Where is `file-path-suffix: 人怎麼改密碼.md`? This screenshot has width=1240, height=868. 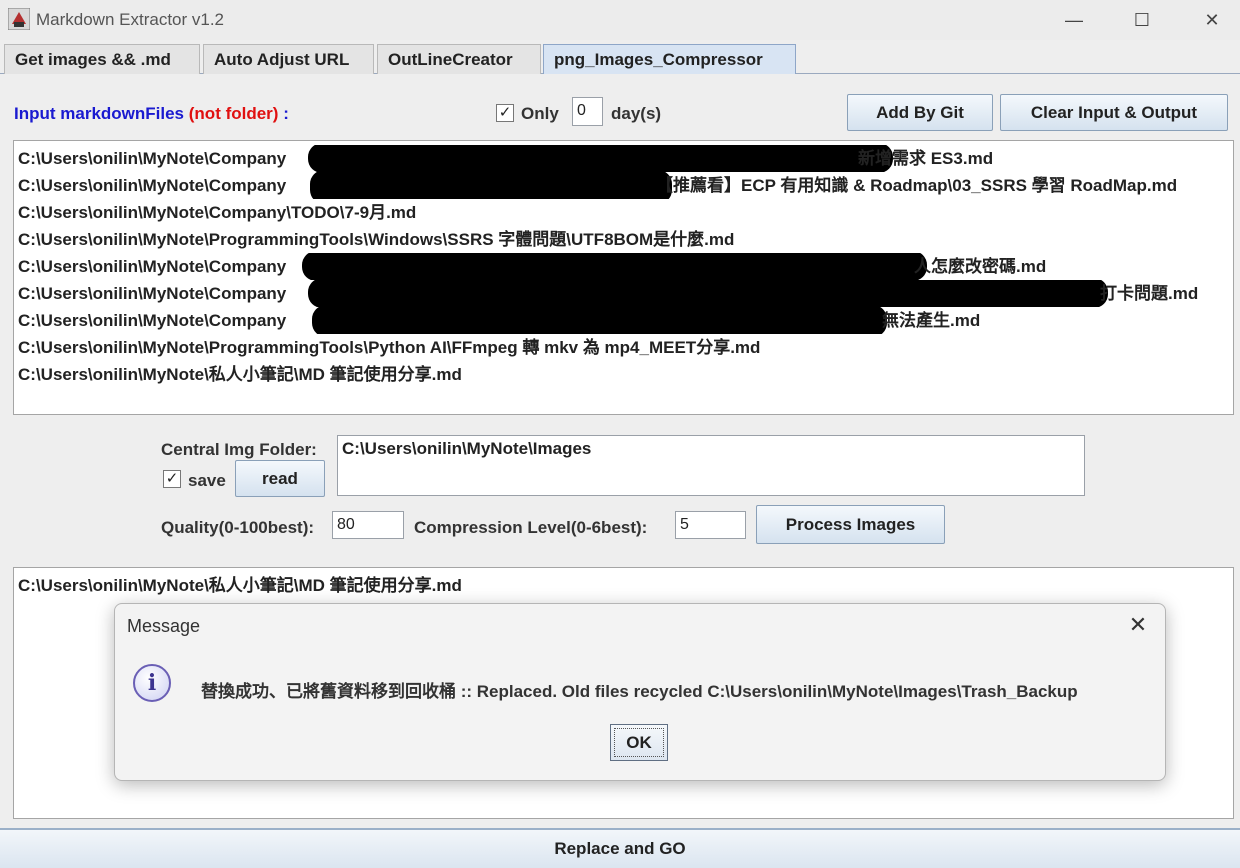
file-path-suffix: 人怎麼改密碼.md is located at coordinates (980, 266).